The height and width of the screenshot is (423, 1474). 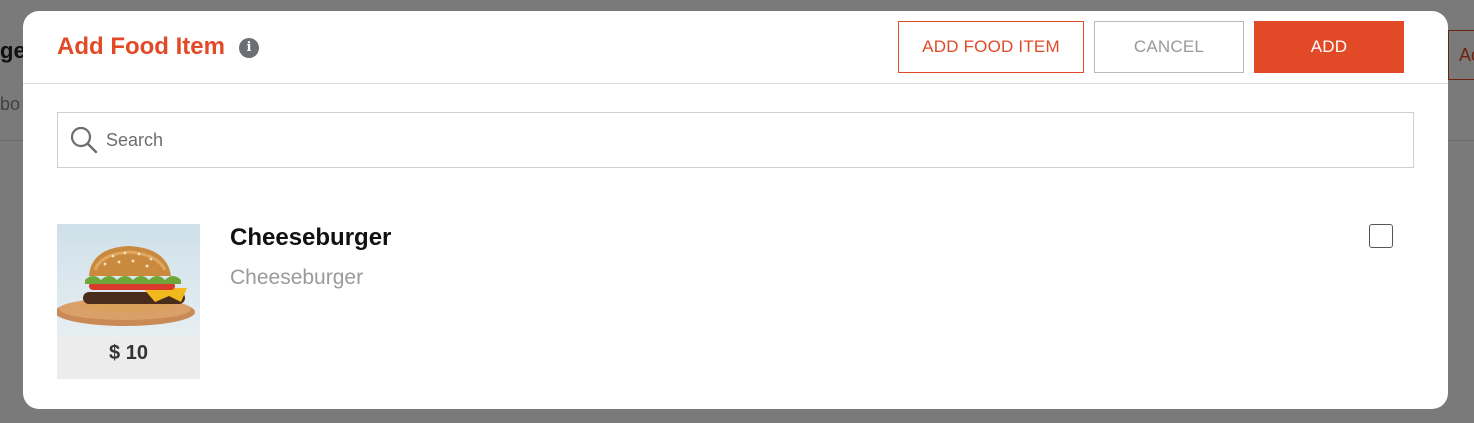 I want to click on info-icon: i, so click(x=249, y=48).